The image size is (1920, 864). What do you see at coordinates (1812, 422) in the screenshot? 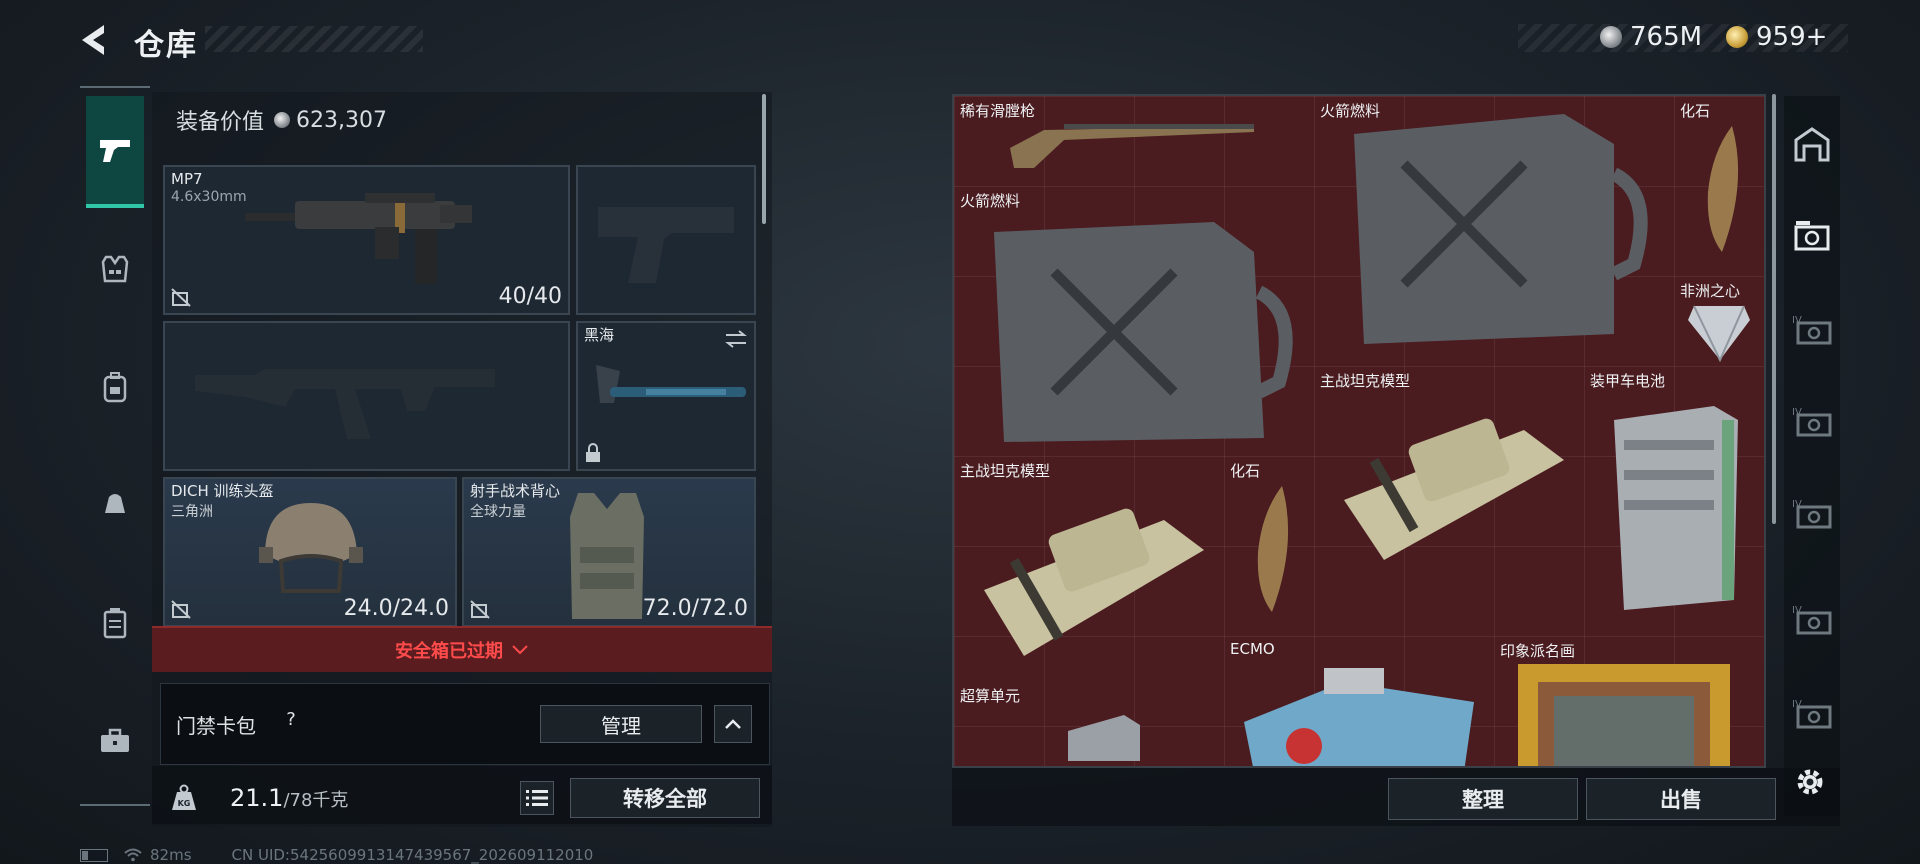
I see `storage-tab-iv-2: IV` at bounding box center [1812, 422].